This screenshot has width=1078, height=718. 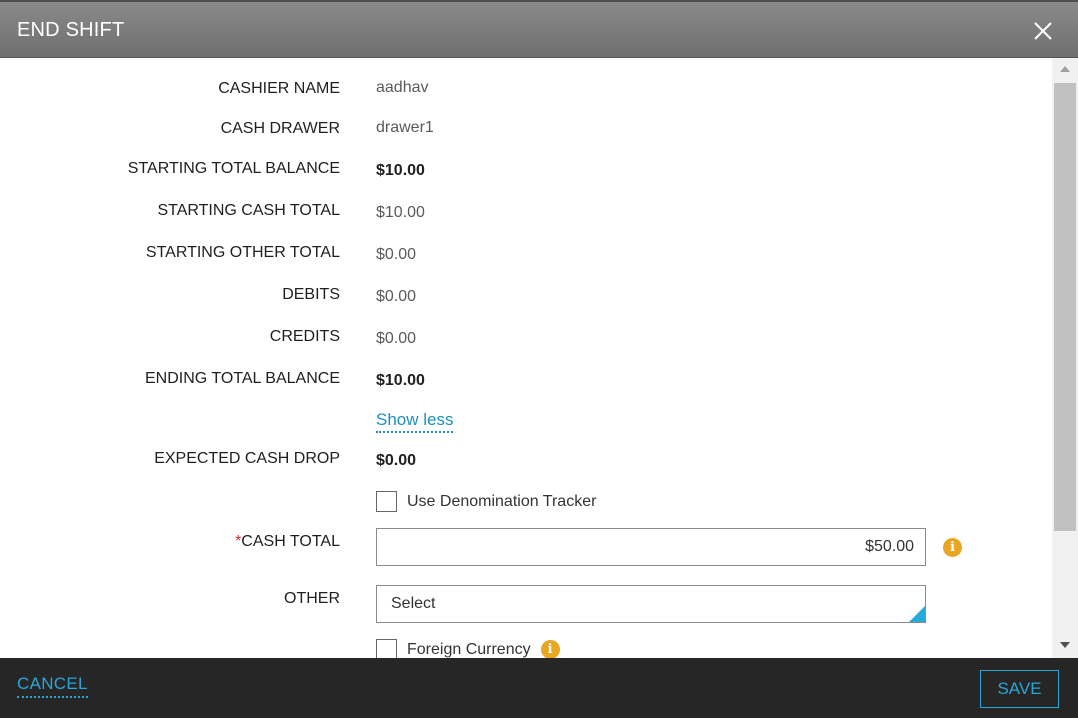 What do you see at coordinates (304, 336) in the screenshot?
I see `credits-label: CREDITS` at bounding box center [304, 336].